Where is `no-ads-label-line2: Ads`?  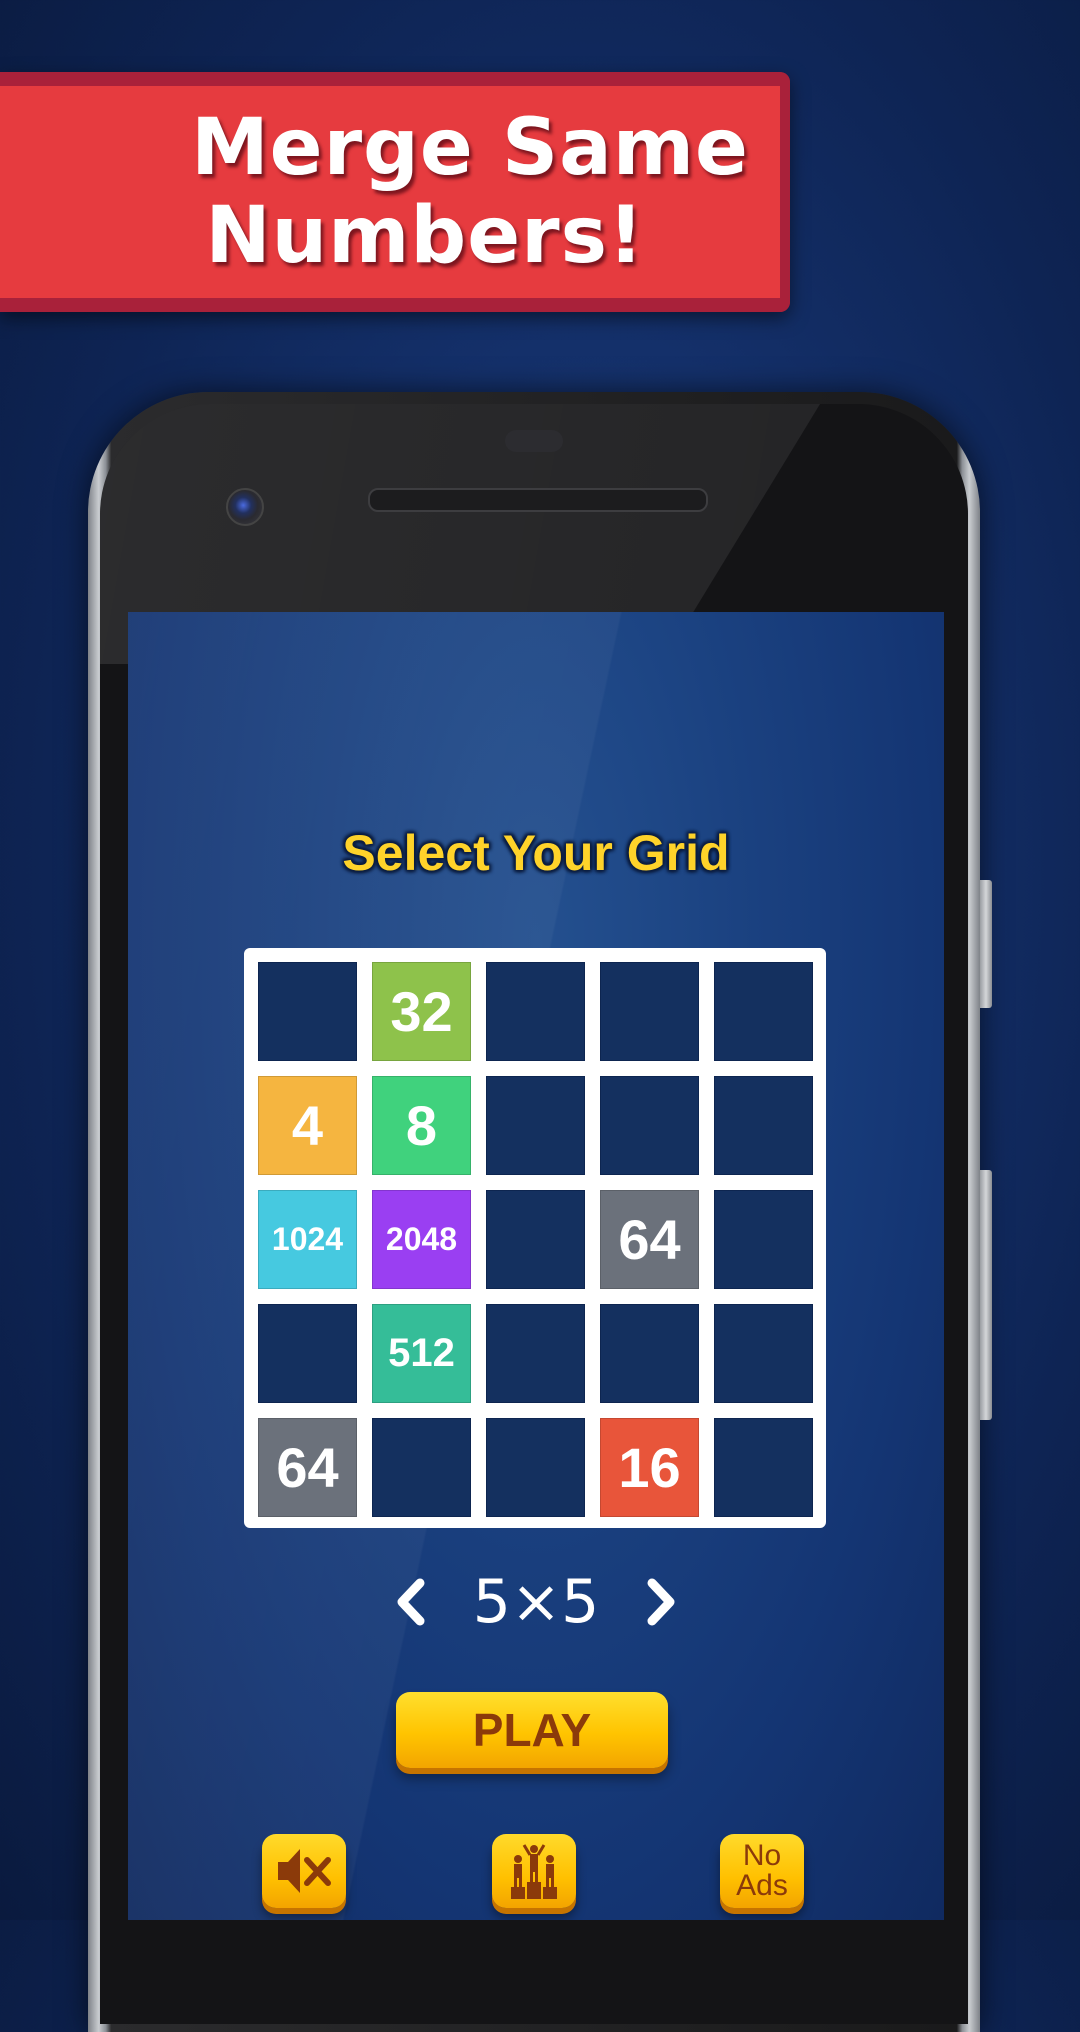 no-ads-label-line2: Ads is located at coordinates (762, 1885).